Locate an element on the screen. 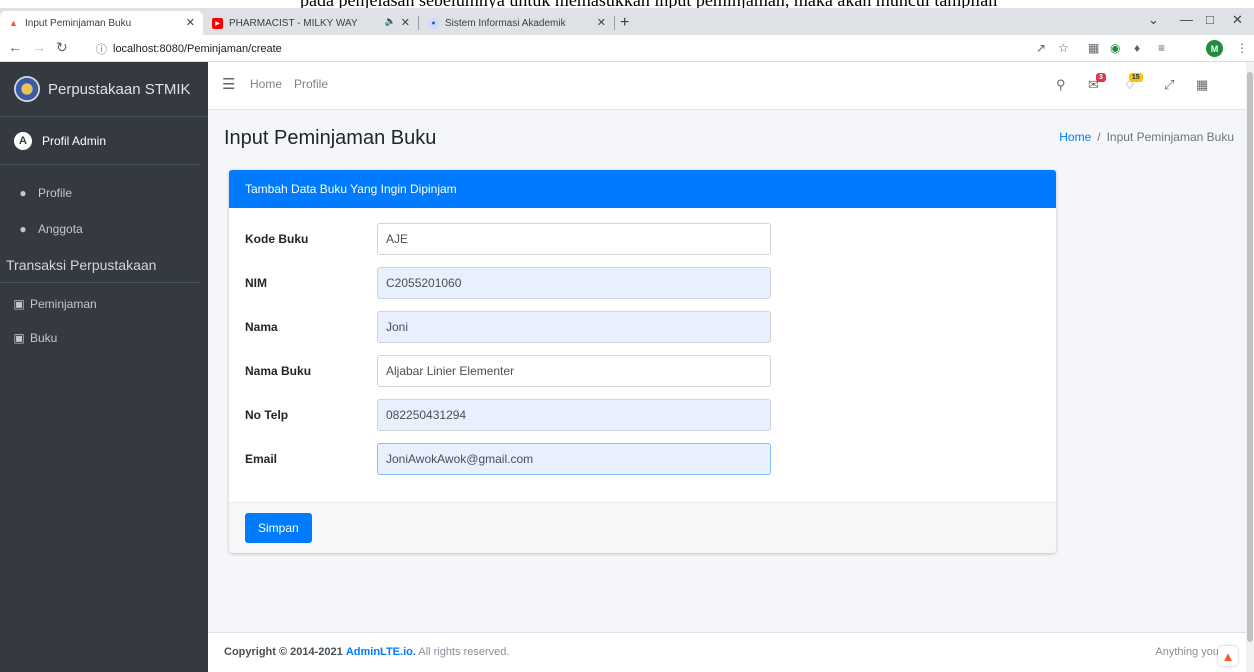 Image resolution: width=1254 pixels, height=672 pixels. hamburger-menu-icon: ☰ is located at coordinates (228, 84).